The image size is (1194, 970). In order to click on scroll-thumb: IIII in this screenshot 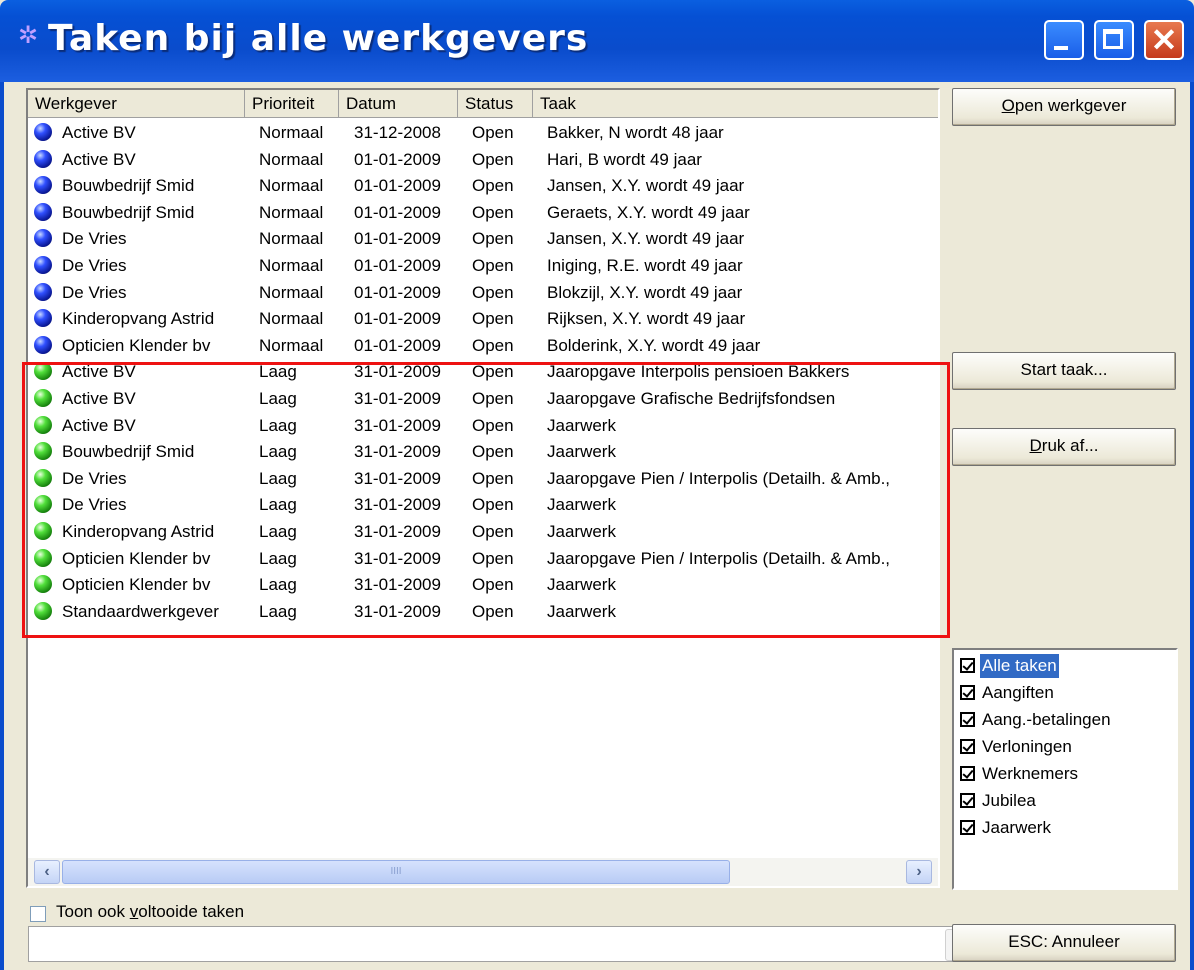, I will do `click(396, 872)`.